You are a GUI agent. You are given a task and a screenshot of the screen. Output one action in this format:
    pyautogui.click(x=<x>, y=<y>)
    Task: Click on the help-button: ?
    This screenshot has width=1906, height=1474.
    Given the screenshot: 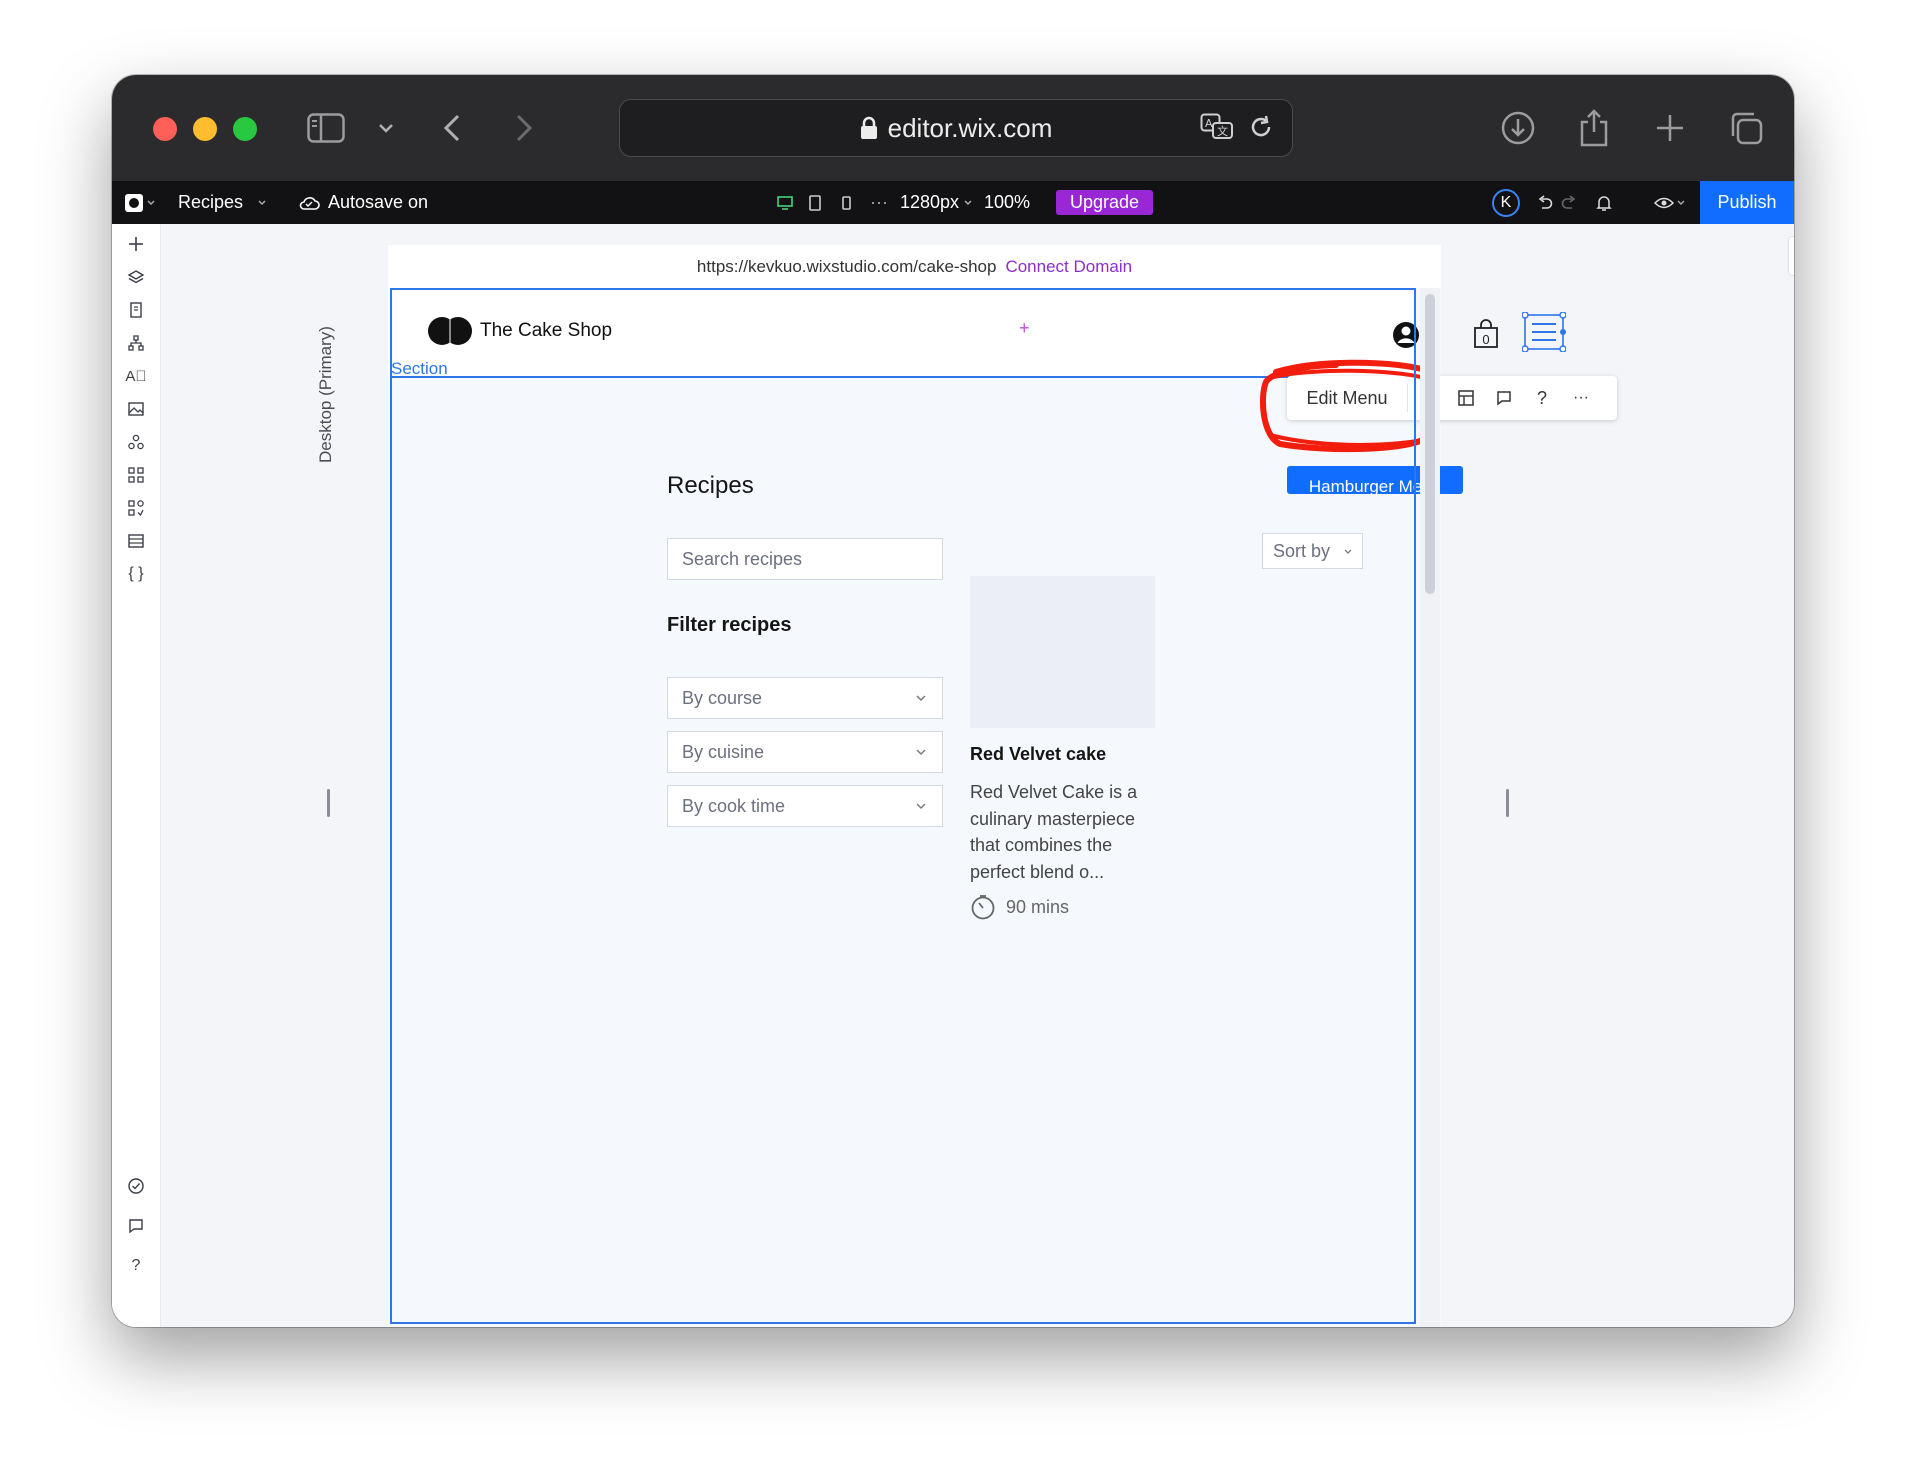 What is the action you would take?
    pyautogui.click(x=1542, y=398)
    